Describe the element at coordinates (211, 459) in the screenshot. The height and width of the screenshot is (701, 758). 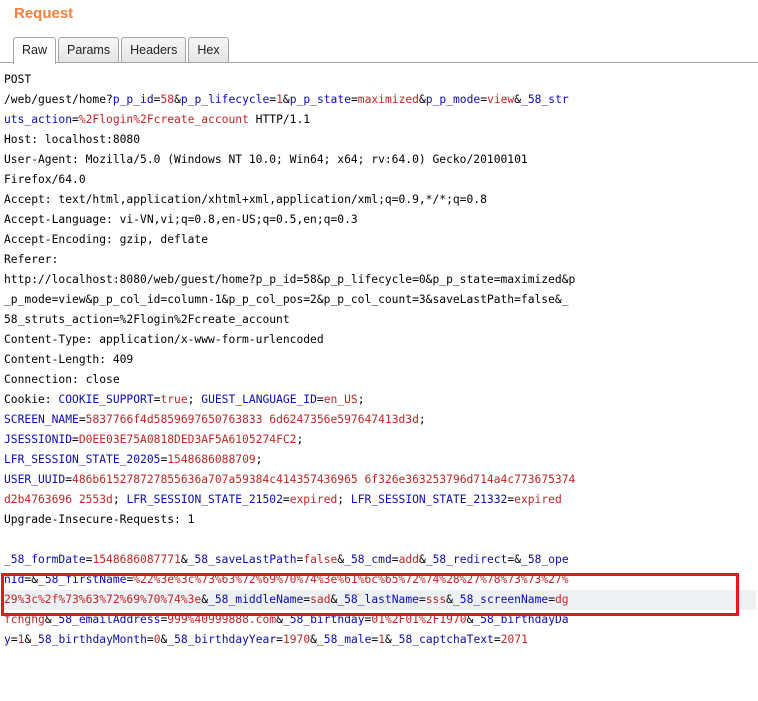
I see `param-value: 1548686088709` at that location.